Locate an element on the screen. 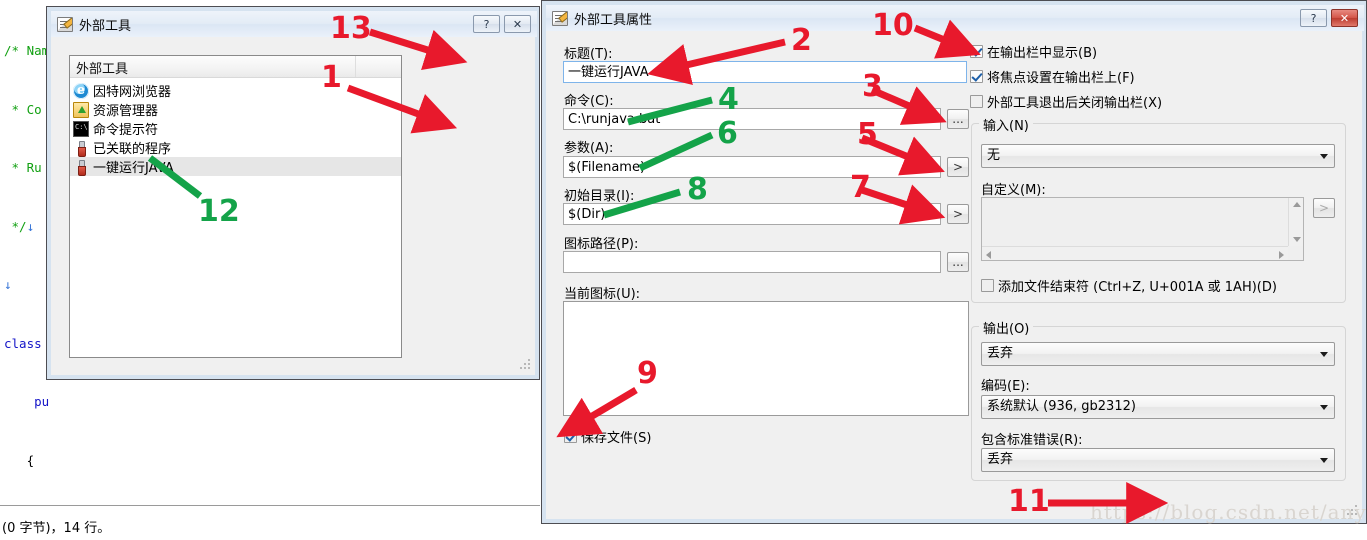 The width and height of the screenshot is (1367, 540). props-dialog-title: 外部工具属性 is located at coordinates (613, 20).